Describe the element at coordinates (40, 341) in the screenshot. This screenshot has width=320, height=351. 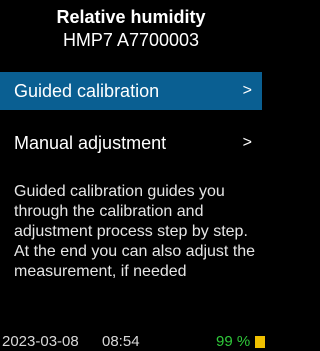
I see `status-date: 2023-03-08` at that location.